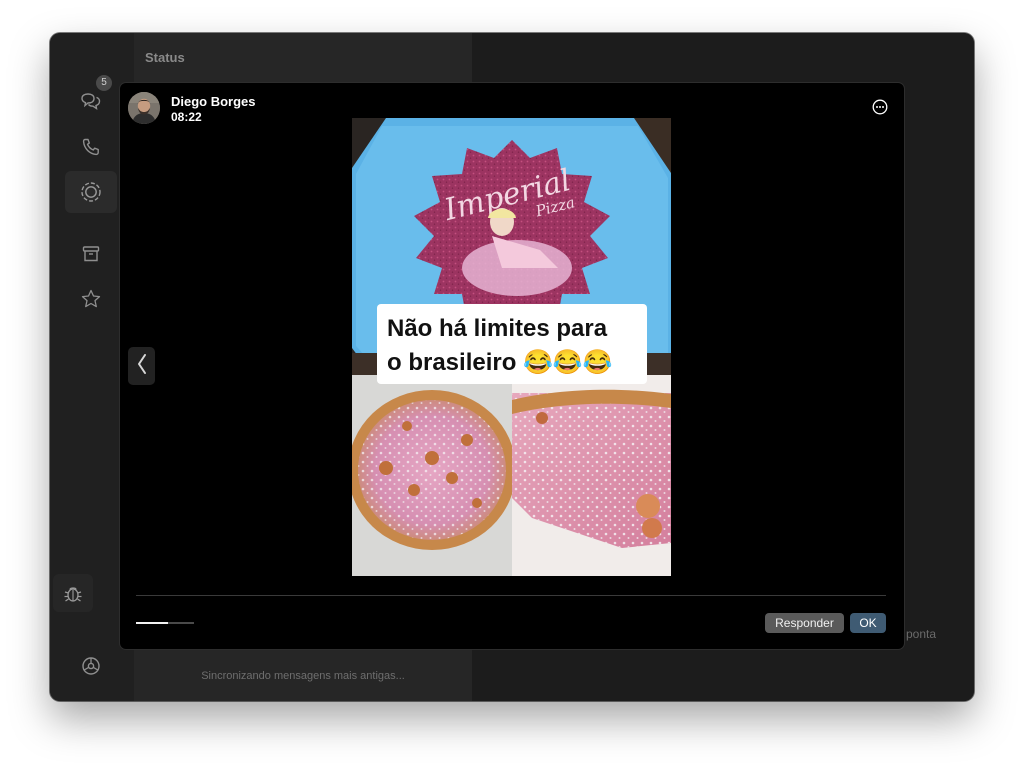 The height and width of the screenshot is (768, 1024). I want to click on star-icon, so click(91, 299).